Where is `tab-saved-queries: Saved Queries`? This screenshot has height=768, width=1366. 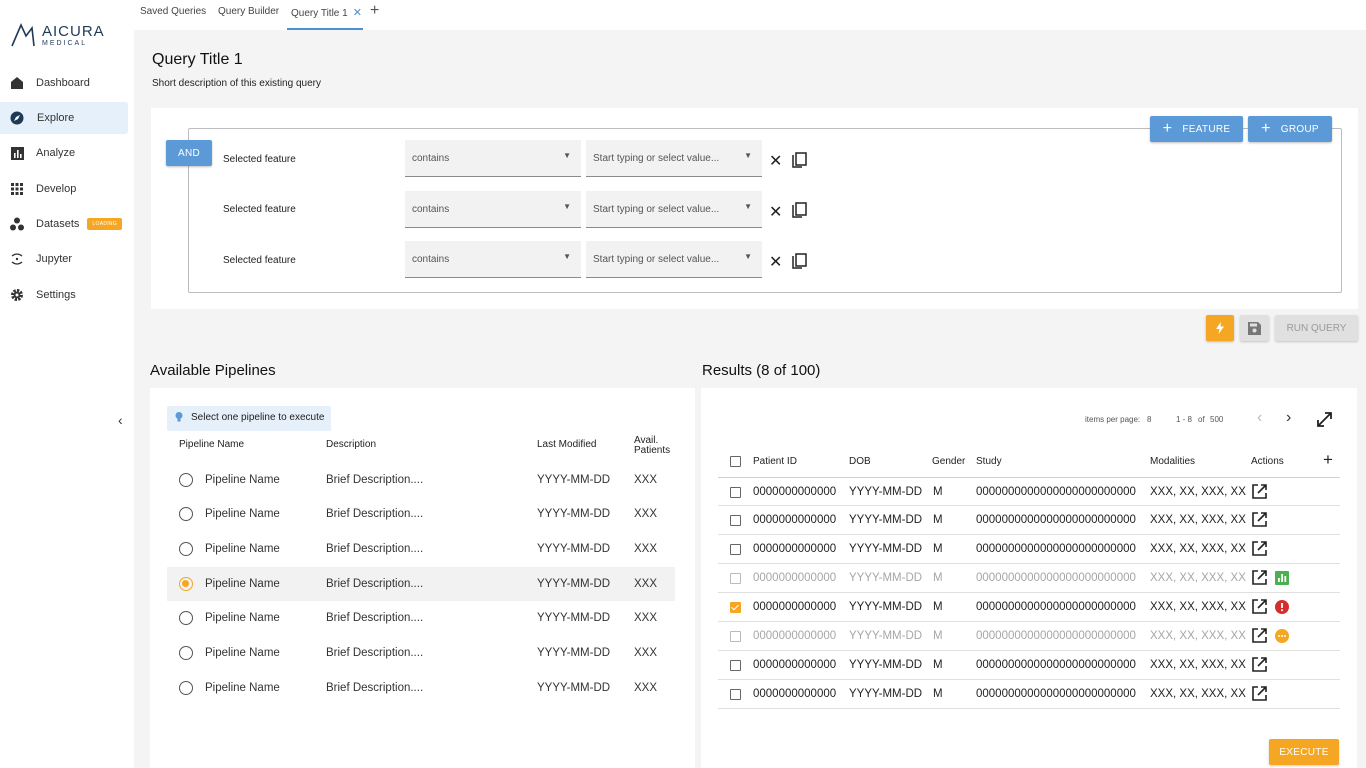
tab-saved-queries: Saved Queries is located at coordinates (173, 11).